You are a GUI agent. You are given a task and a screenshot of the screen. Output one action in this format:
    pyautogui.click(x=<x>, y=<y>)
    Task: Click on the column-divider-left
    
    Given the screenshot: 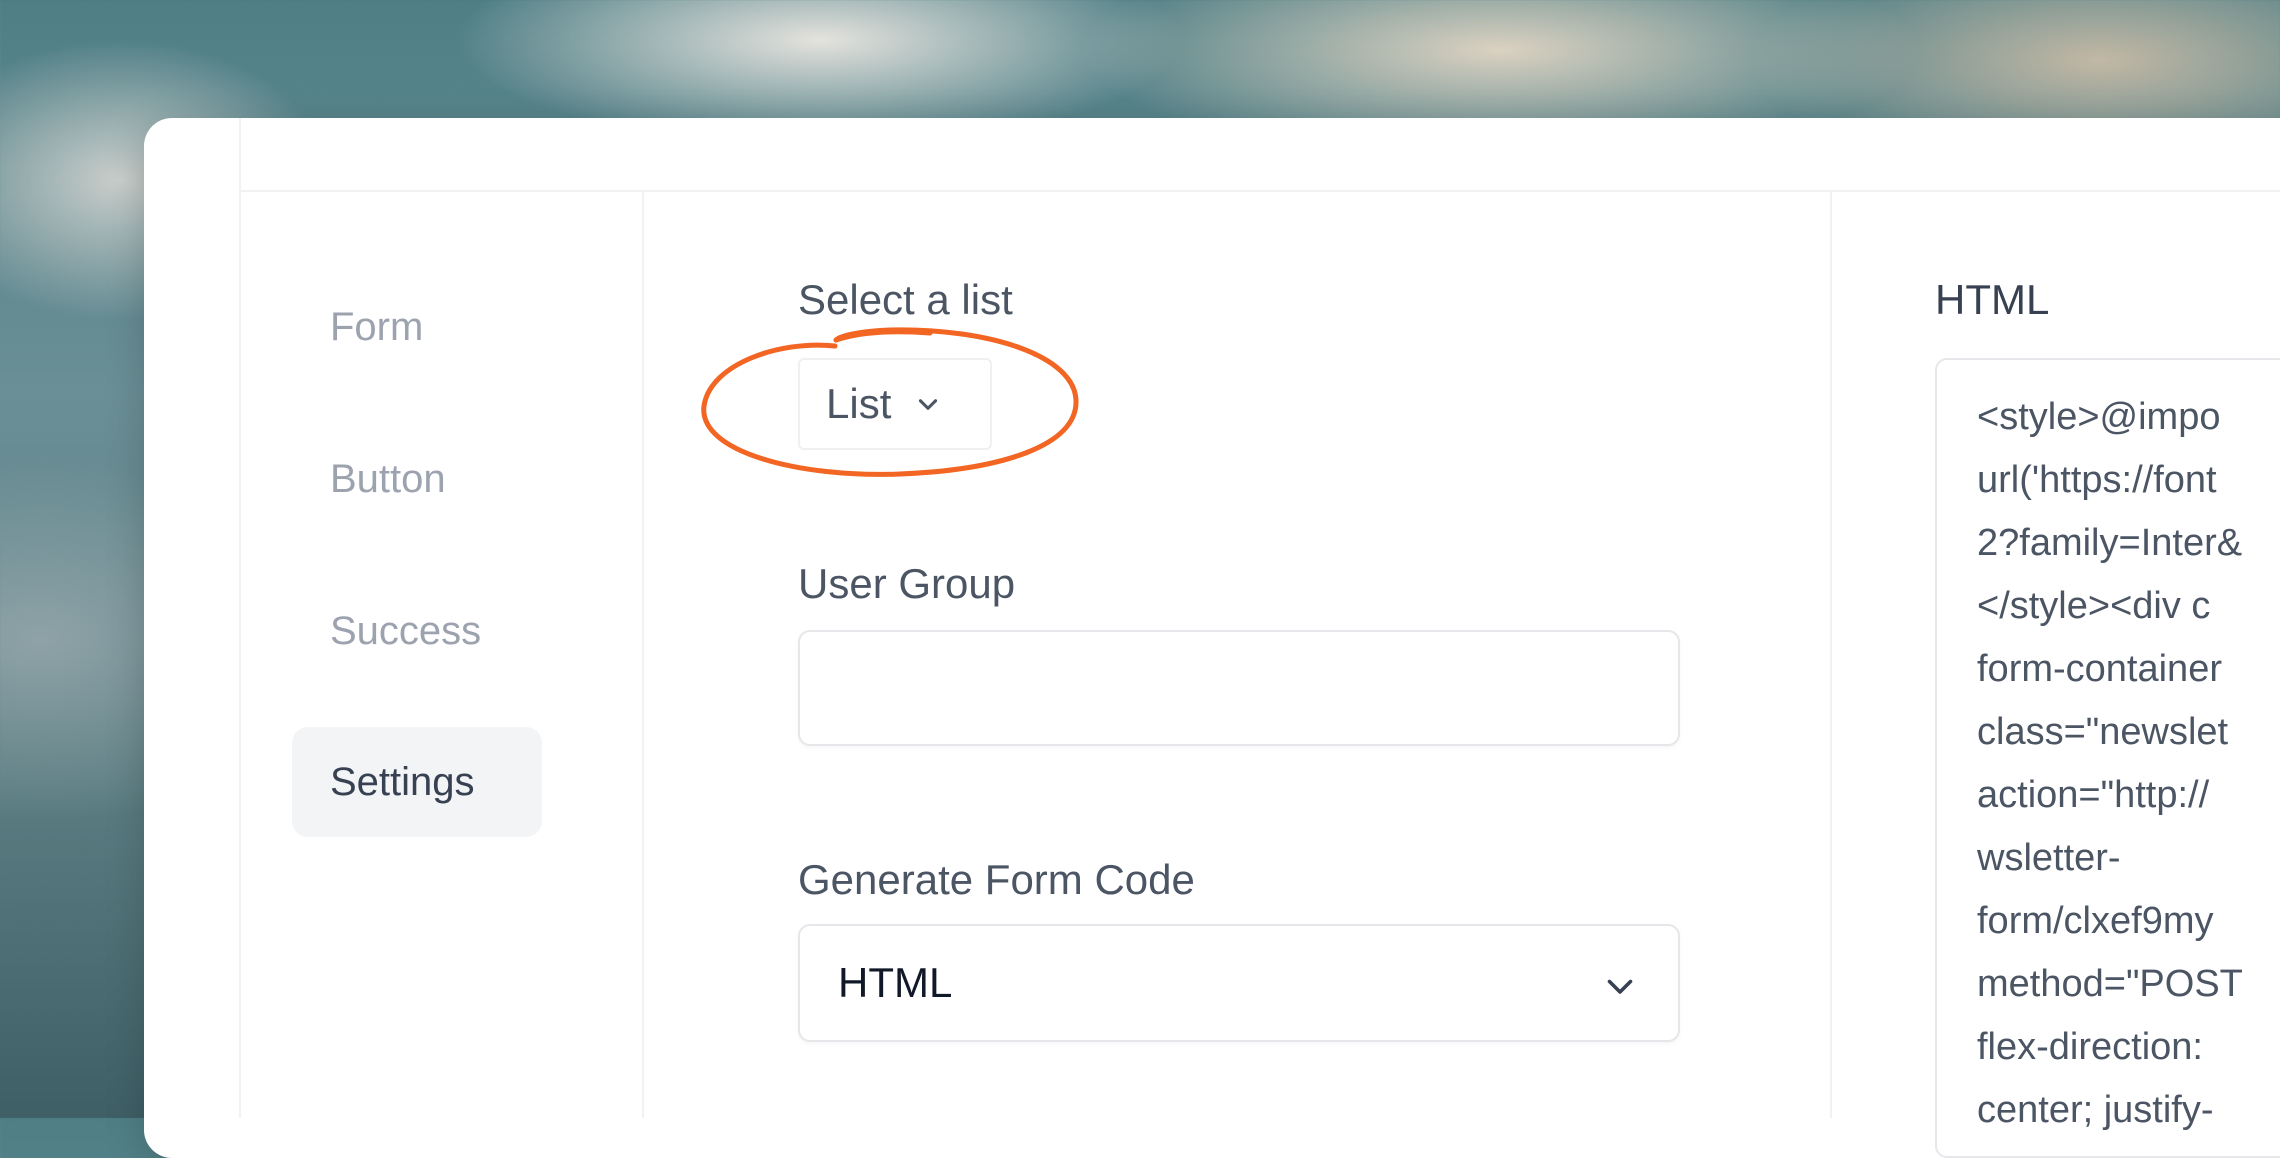 What is the action you would take?
    pyautogui.click(x=643, y=655)
    